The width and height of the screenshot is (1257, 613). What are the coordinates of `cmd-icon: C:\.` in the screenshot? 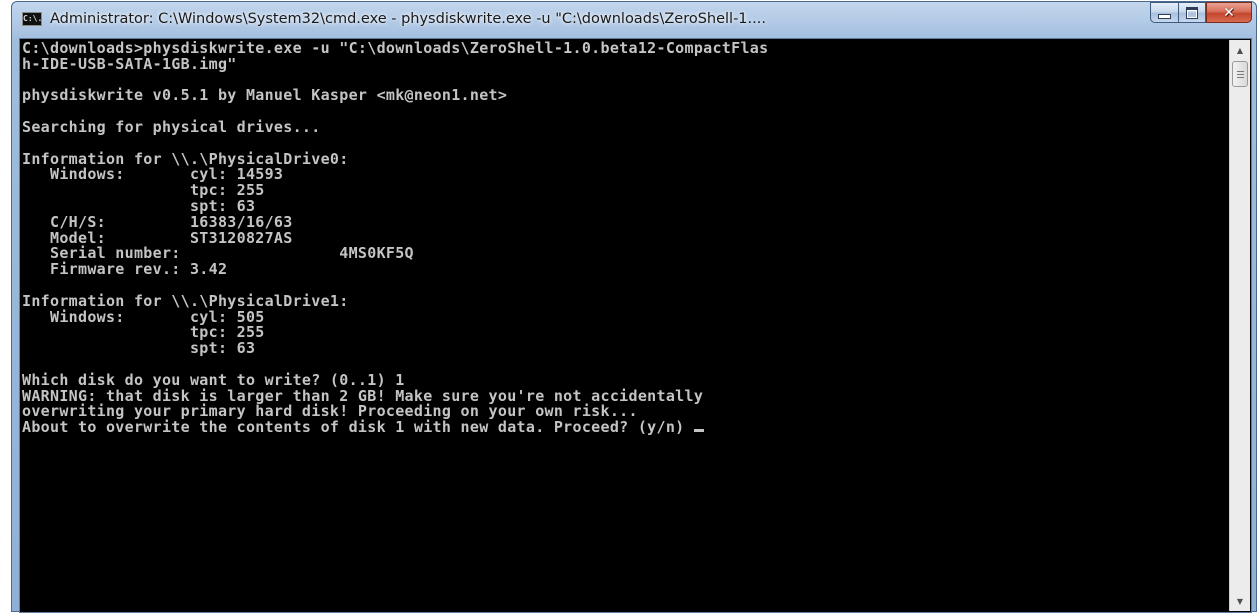 It's located at (32, 19).